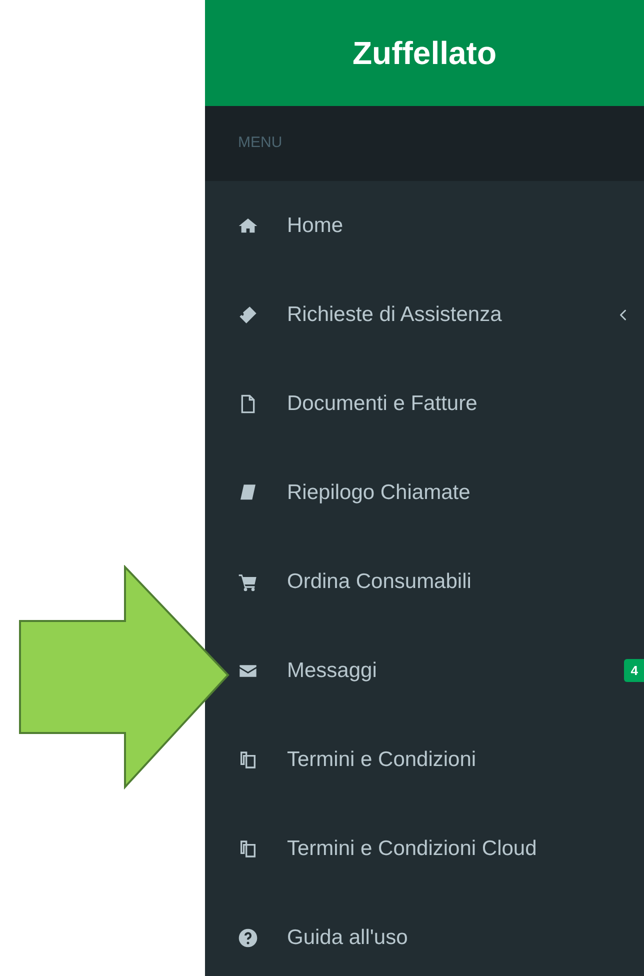 This screenshot has width=644, height=976. Describe the element at coordinates (424, 53) in the screenshot. I see `app-title: Zuffellato` at that location.